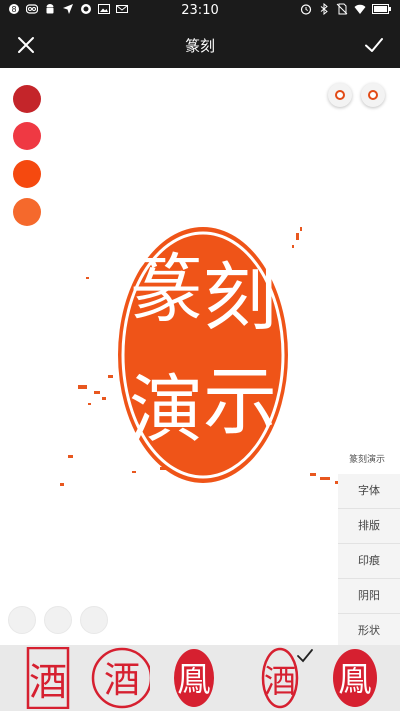 The image size is (400, 711). I want to click on title-bar: 篆刻, so click(200, 45).